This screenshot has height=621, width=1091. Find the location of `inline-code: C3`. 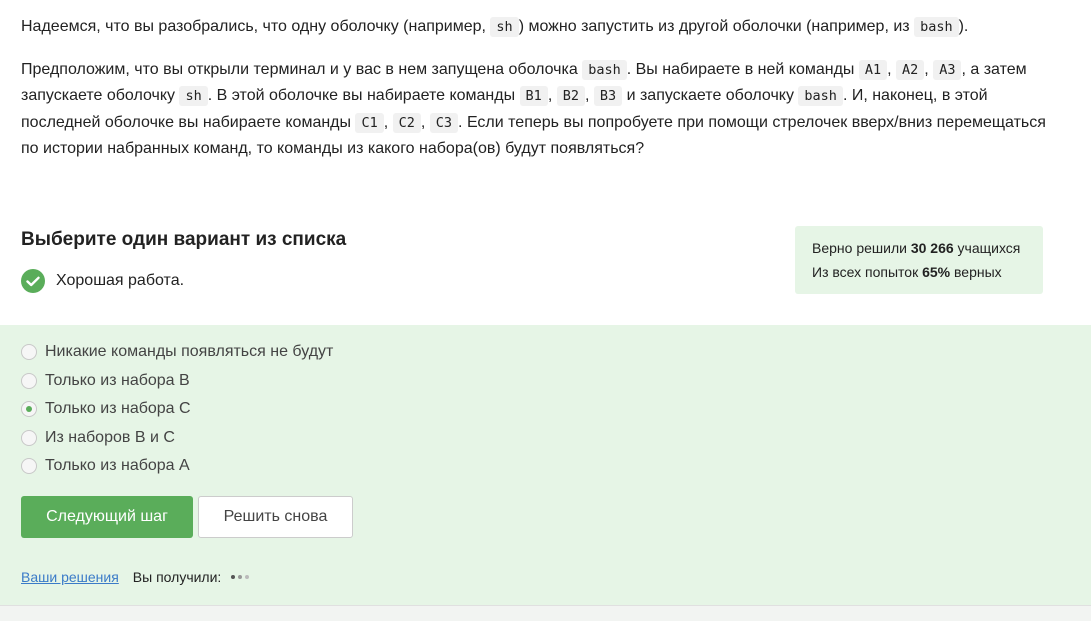

inline-code: C3 is located at coordinates (444, 122).